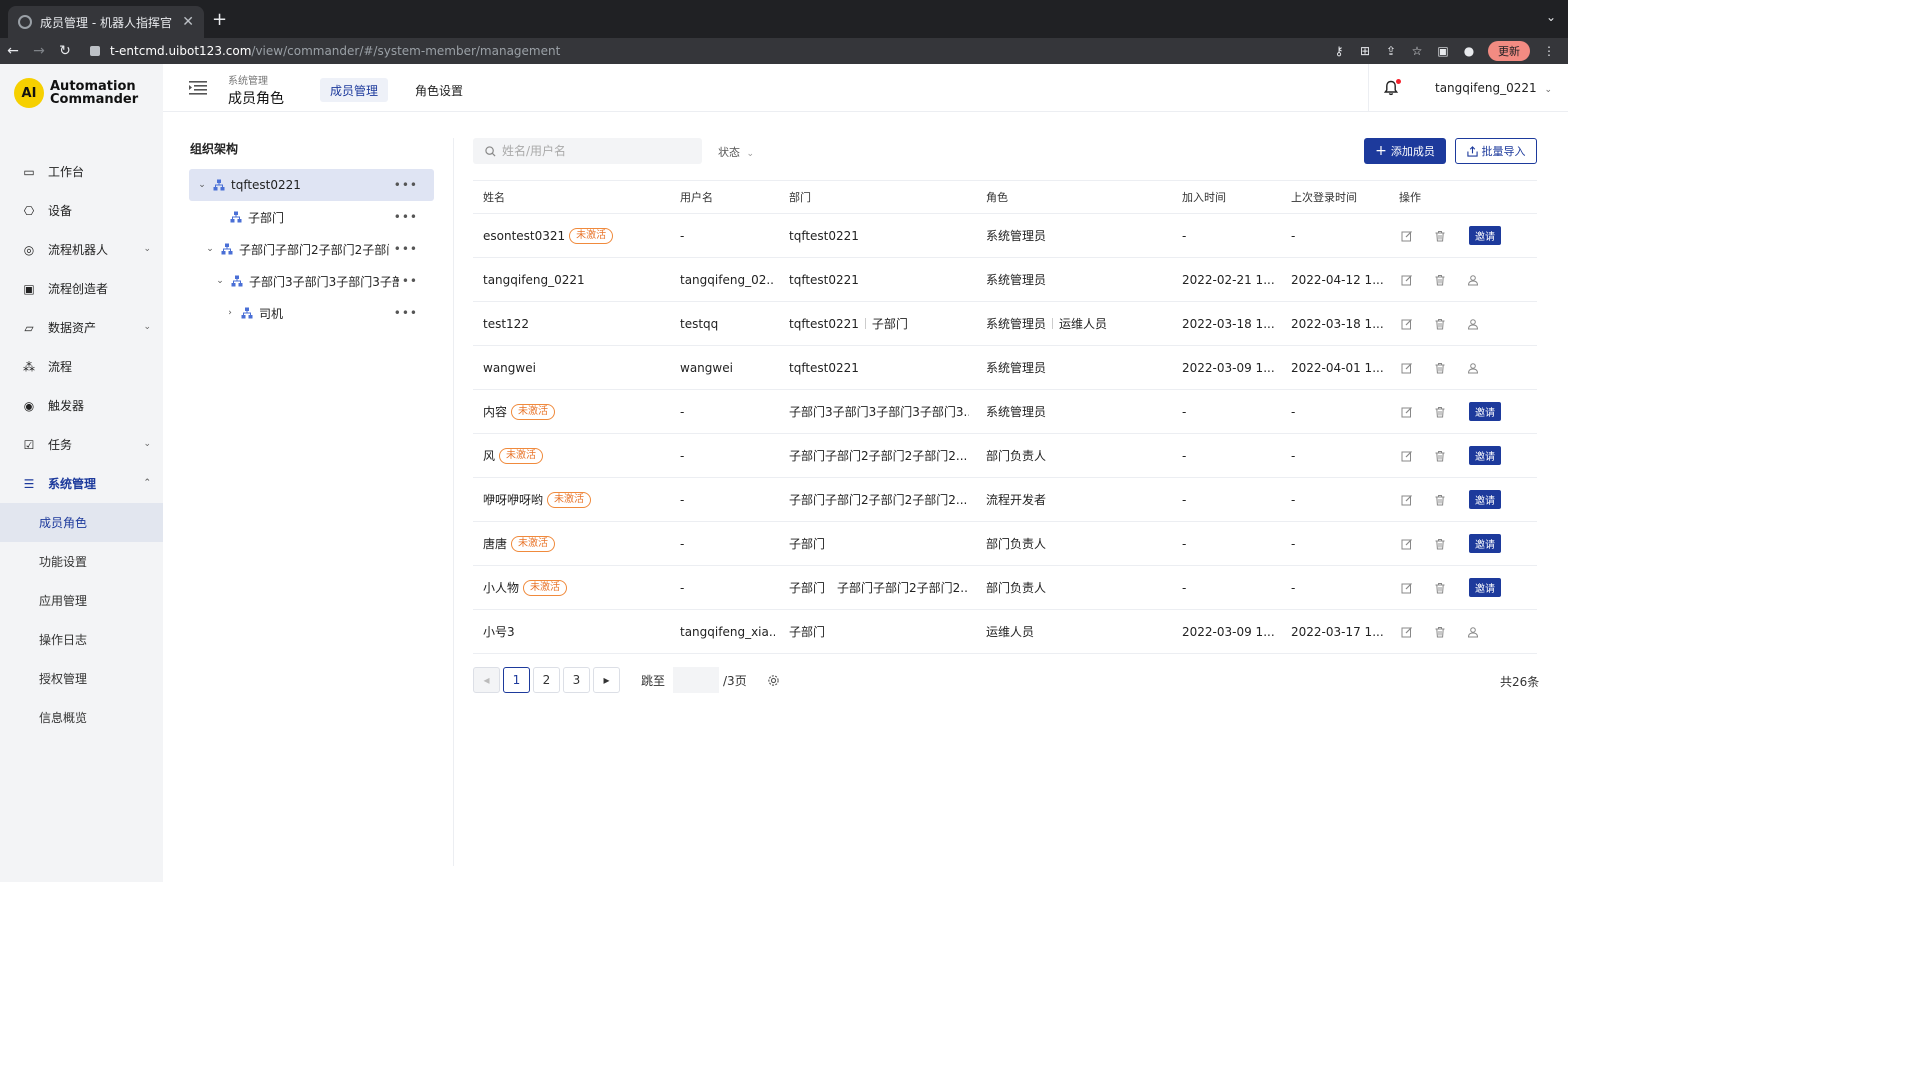  Describe the element at coordinates (546, 680) in the screenshot. I see `page-2-button: 2` at that location.